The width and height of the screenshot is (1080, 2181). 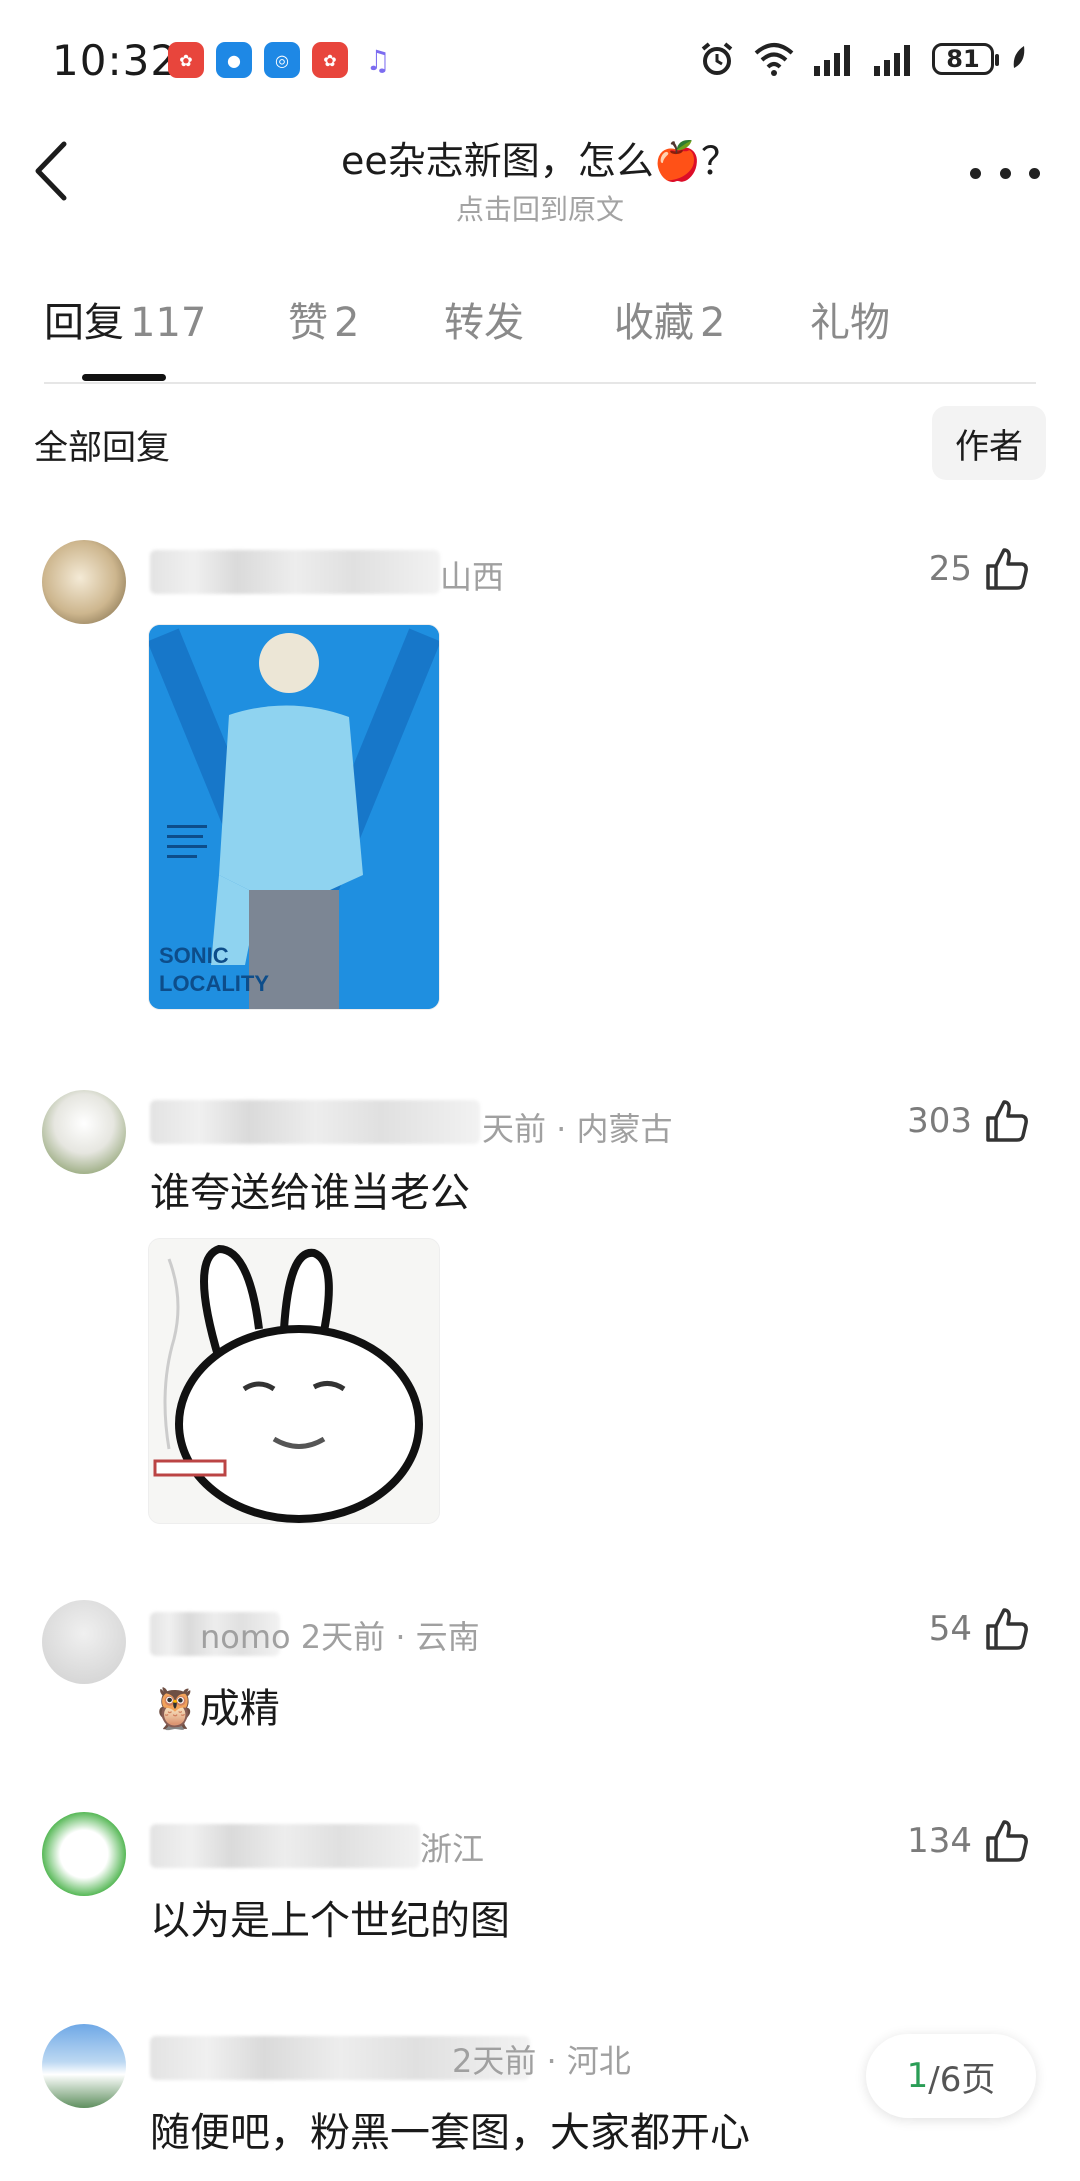 I want to click on like-button: 303, so click(x=968, y=1121).